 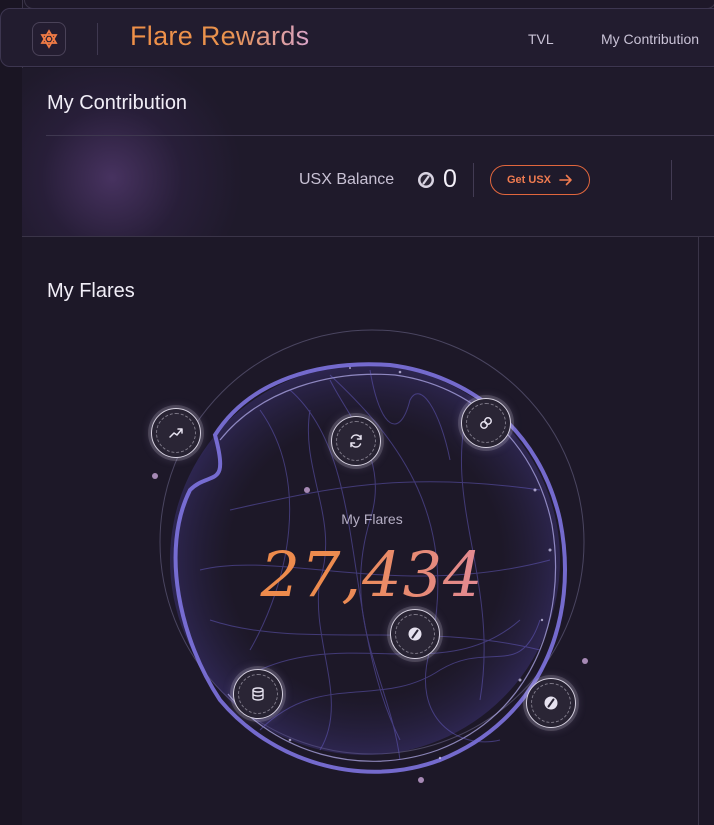 I want to click on trending-up-orb, so click(x=176, y=433).